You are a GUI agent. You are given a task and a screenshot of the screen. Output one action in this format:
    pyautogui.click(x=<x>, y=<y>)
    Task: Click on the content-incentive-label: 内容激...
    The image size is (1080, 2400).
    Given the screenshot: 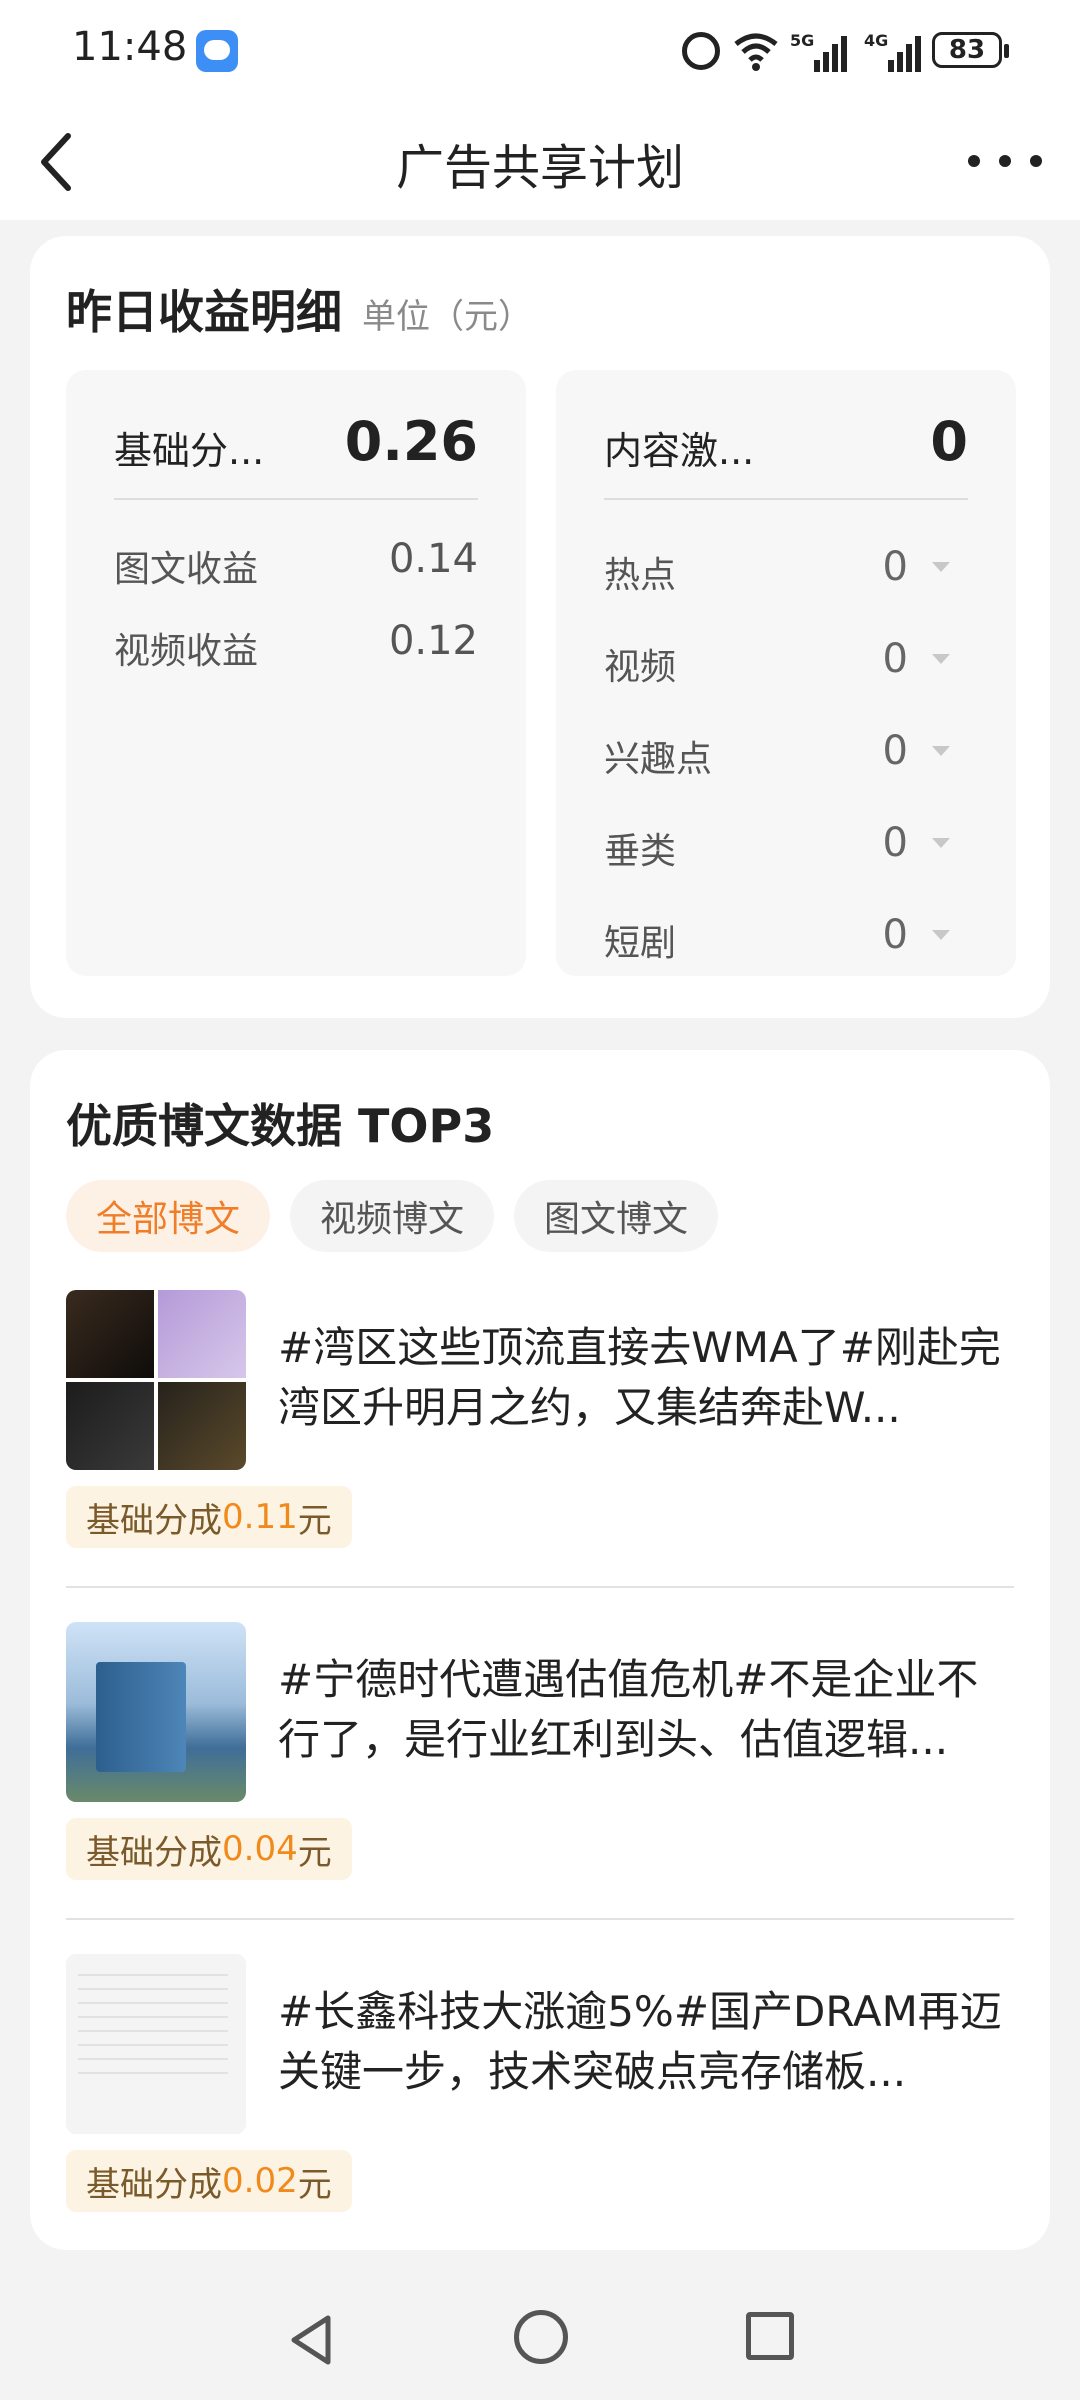 What is the action you would take?
    pyautogui.click(x=679, y=451)
    